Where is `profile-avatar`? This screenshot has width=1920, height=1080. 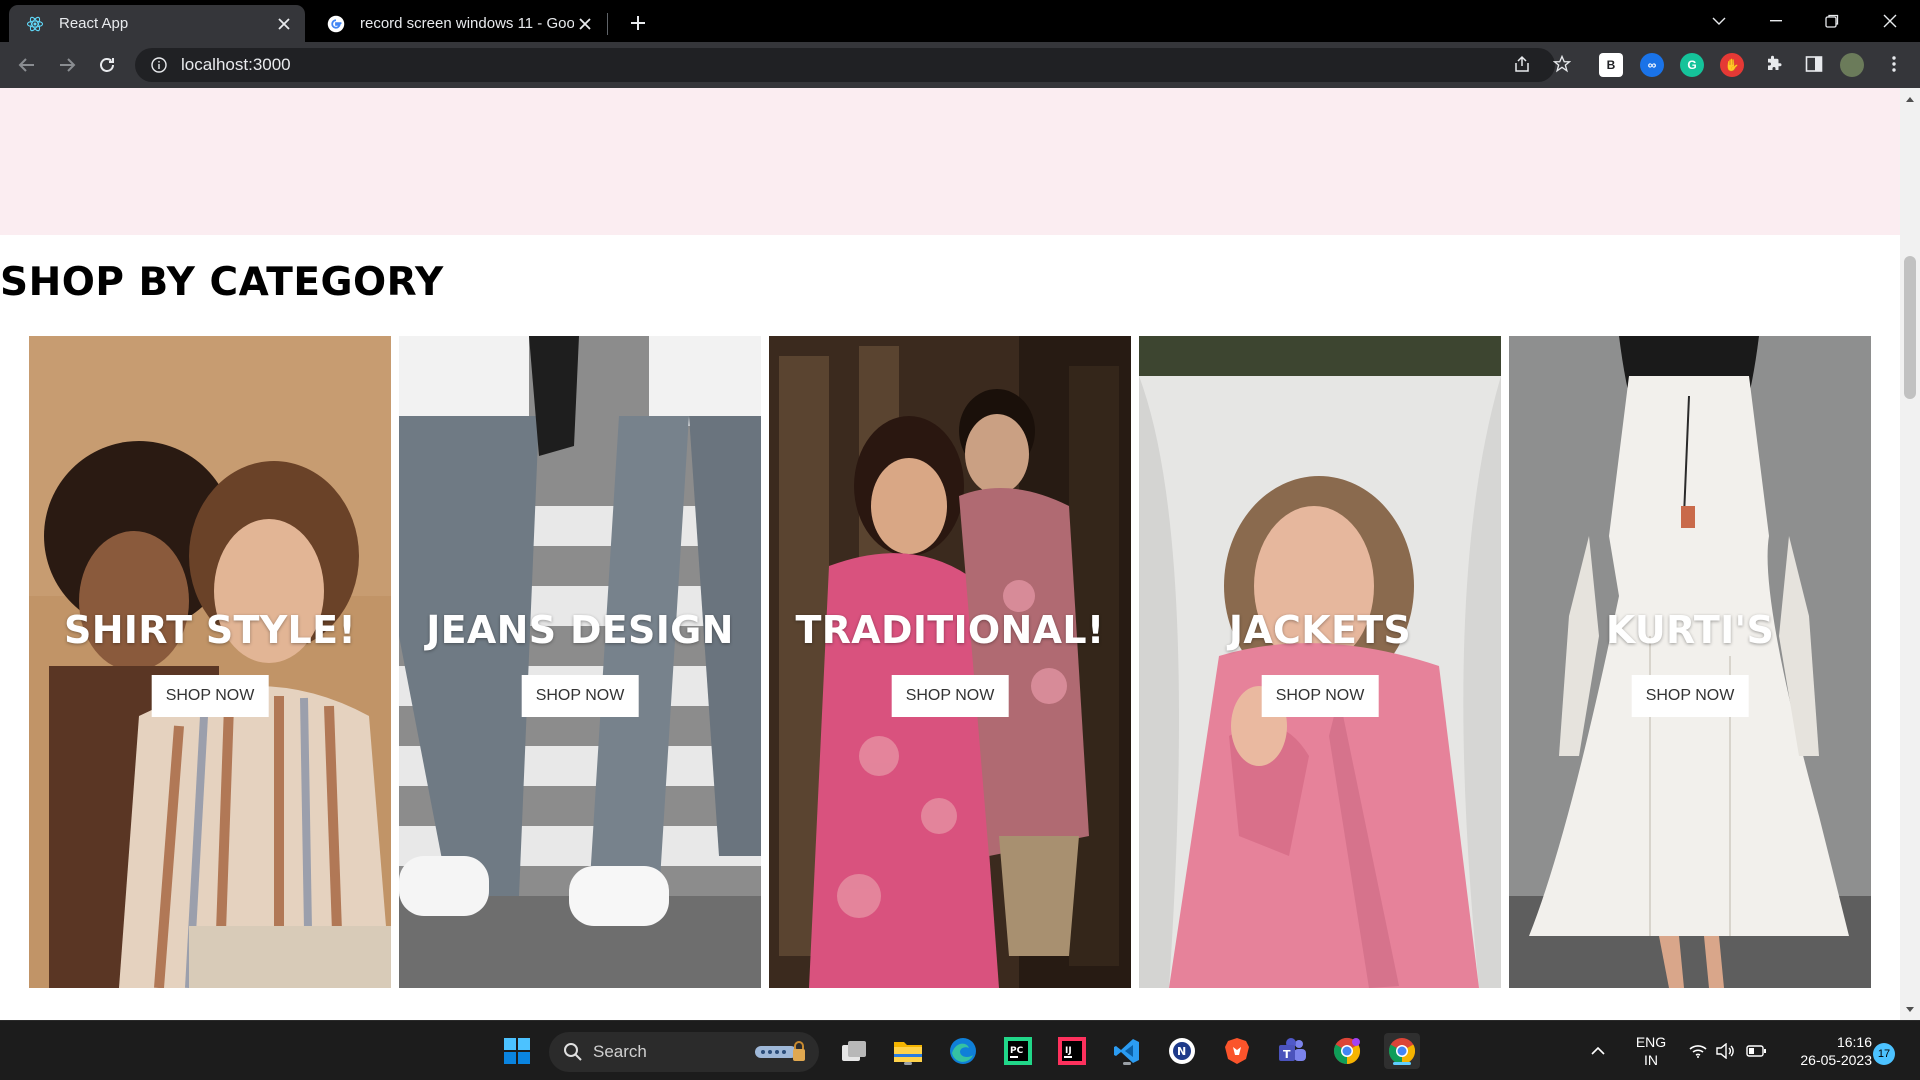 profile-avatar is located at coordinates (1852, 65).